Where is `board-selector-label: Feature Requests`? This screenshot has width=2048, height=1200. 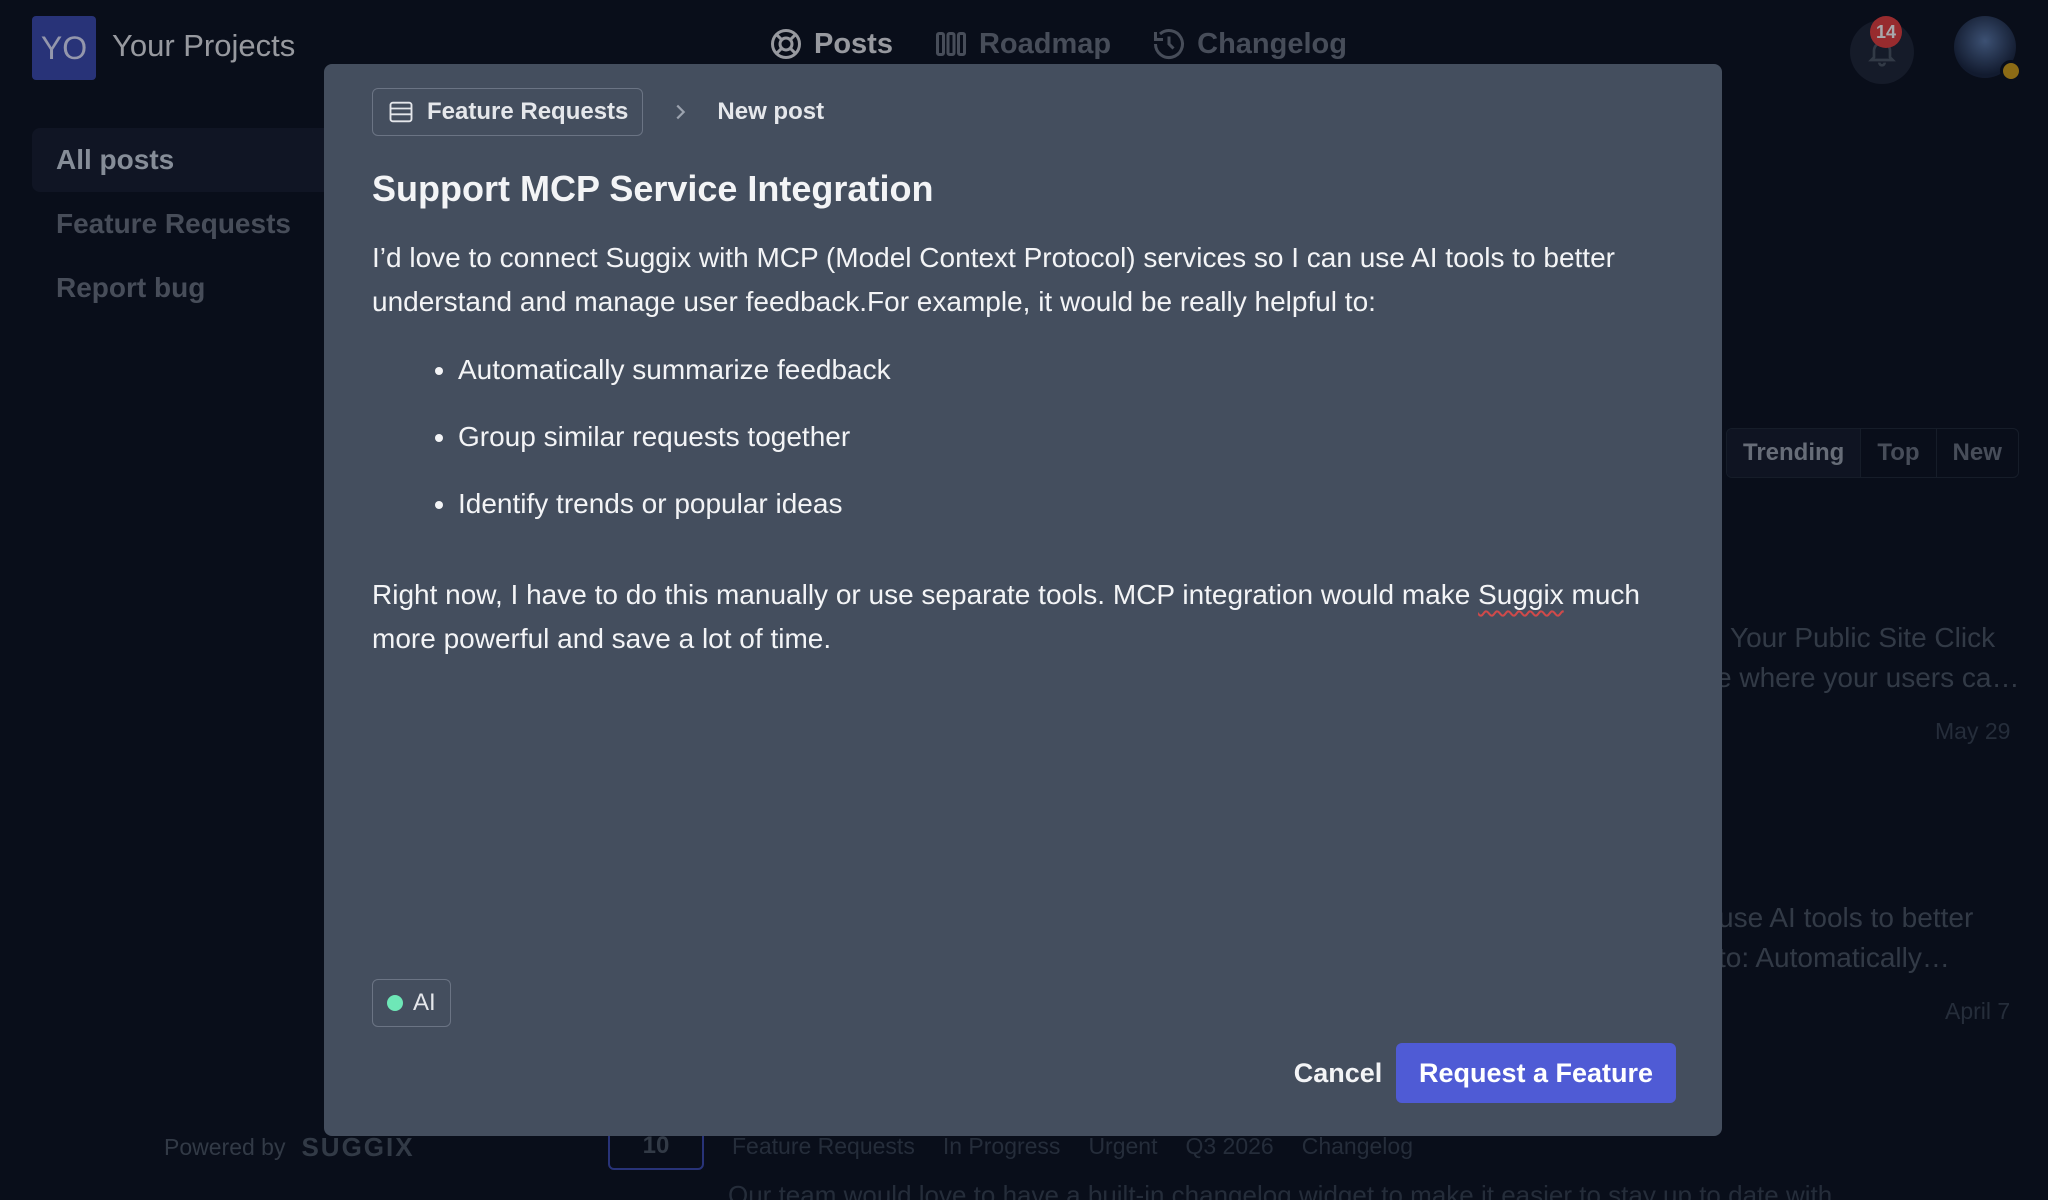 board-selector-label: Feature Requests is located at coordinates (528, 111).